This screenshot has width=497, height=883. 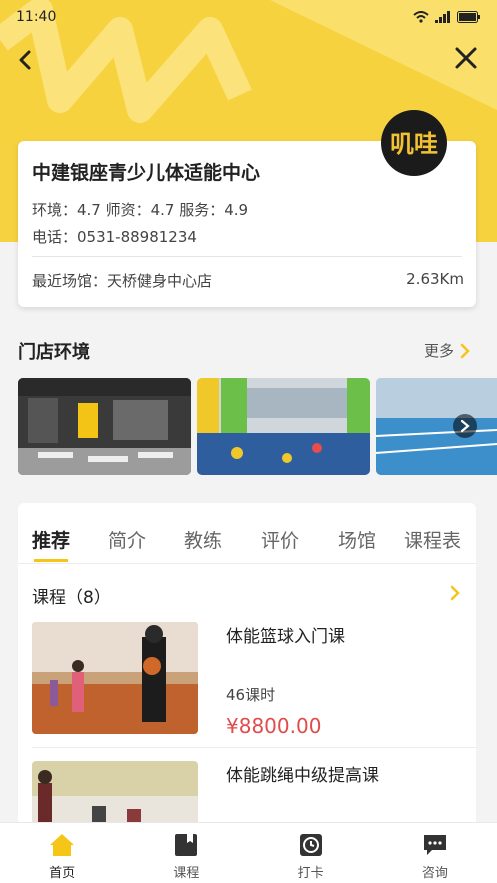 What do you see at coordinates (248, 17) in the screenshot?
I see `status-bar: 11:40` at bounding box center [248, 17].